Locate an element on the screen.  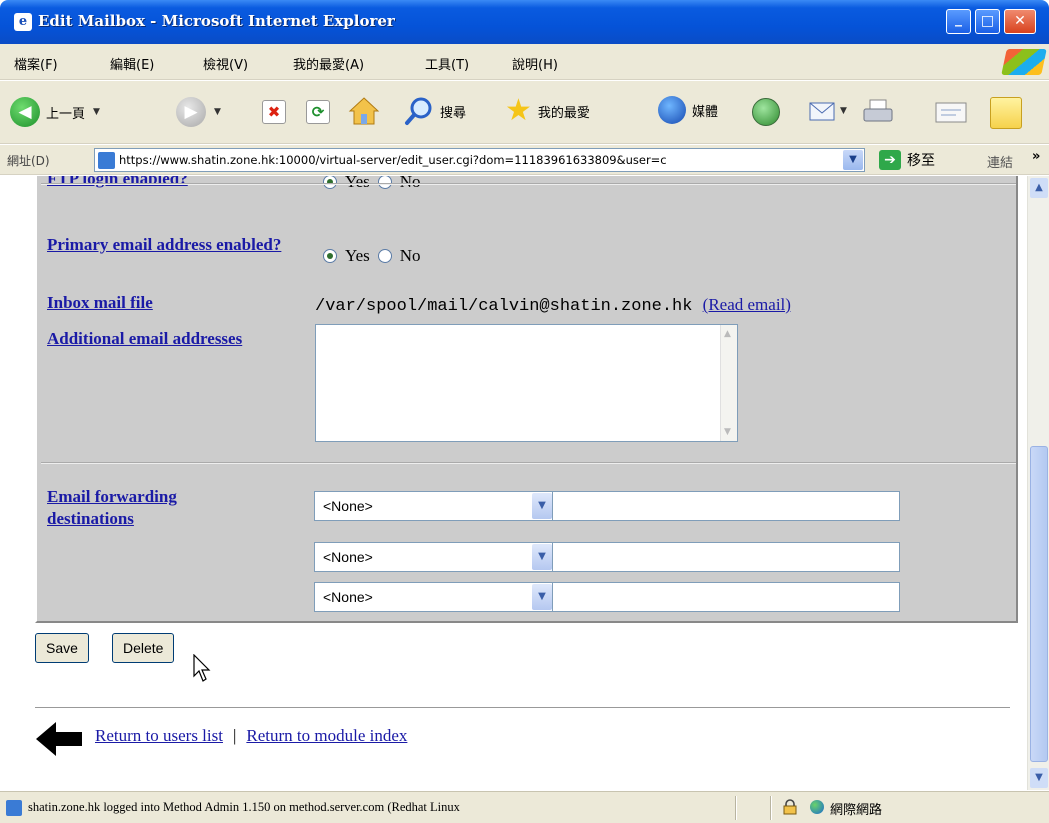
inbox-path-text: /var/spool/mail/calvin@shatin.zone.hk is located at coordinates (504, 306).